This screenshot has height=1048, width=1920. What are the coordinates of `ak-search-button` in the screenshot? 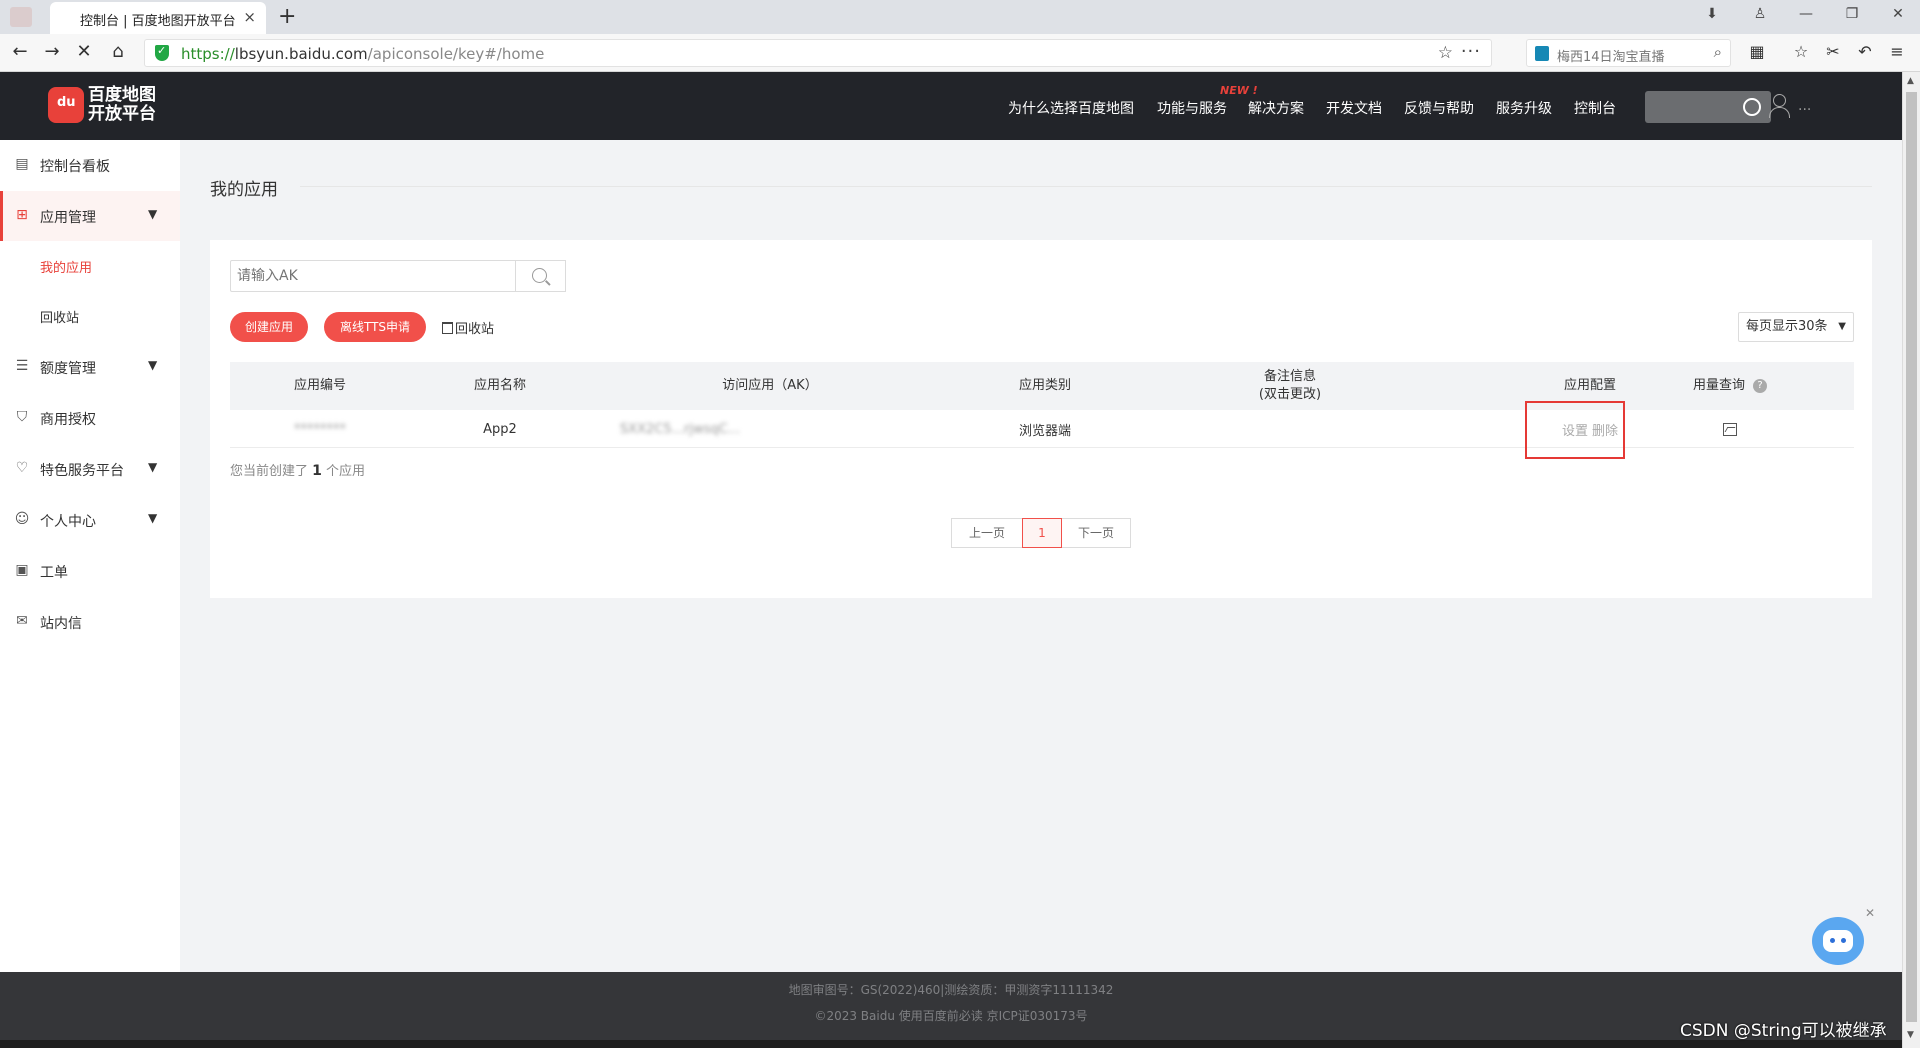 It's located at (541, 276).